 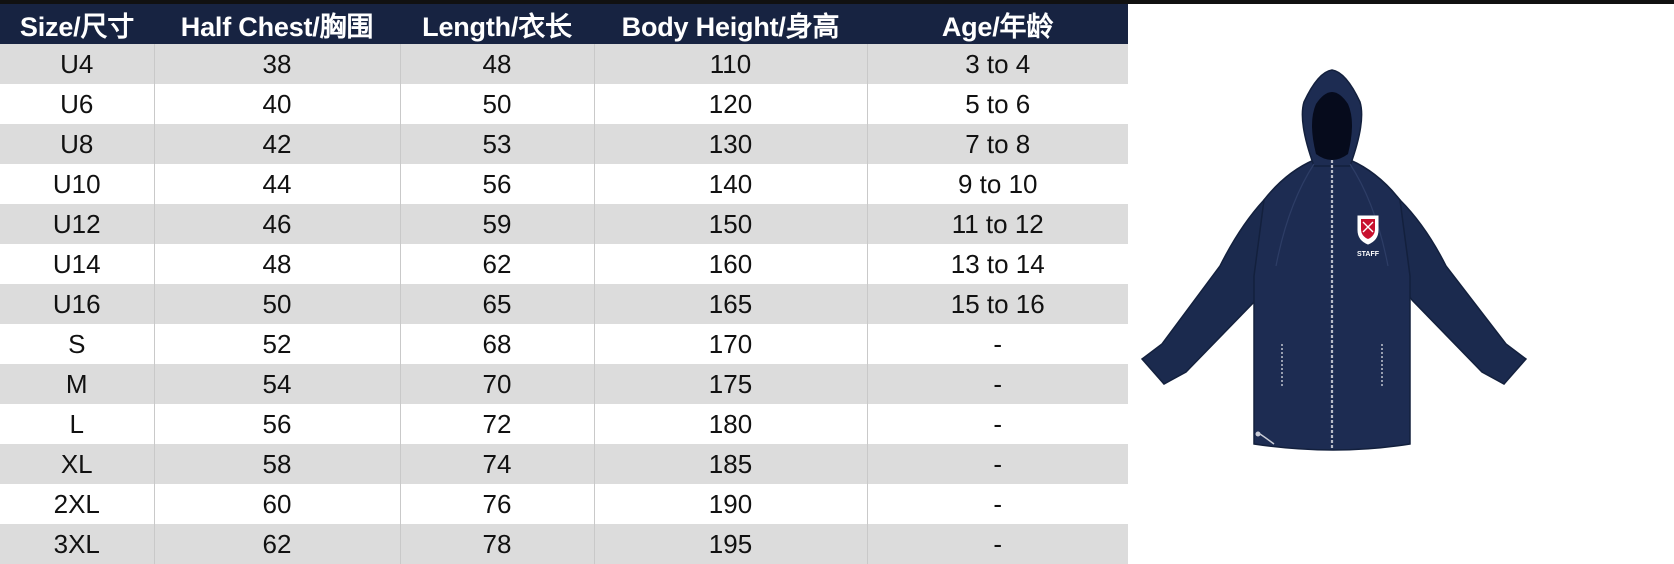 What do you see at coordinates (730, 384) in the screenshot?
I see `cell-body-height: 175` at bounding box center [730, 384].